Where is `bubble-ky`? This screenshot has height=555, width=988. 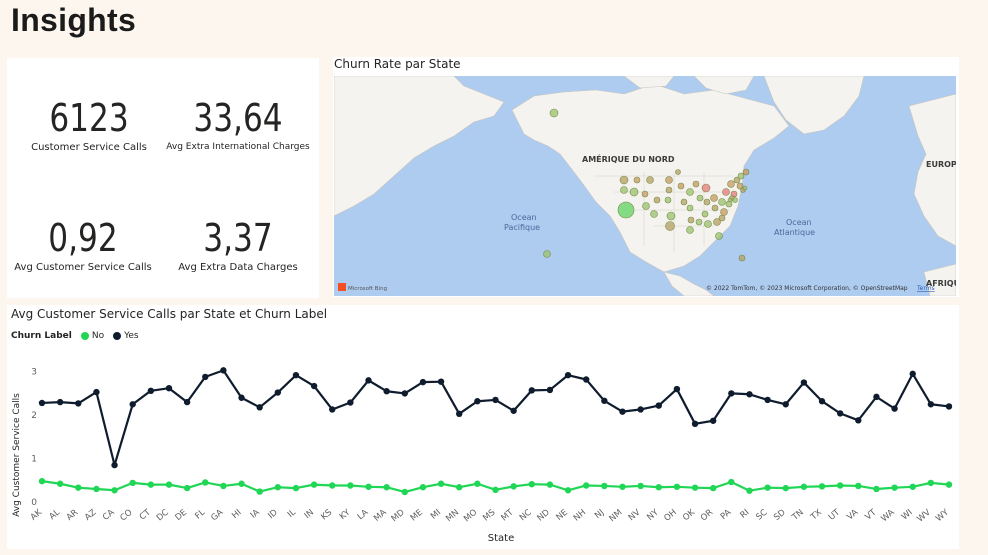 bubble-ky is located at coordinates (715, 208).